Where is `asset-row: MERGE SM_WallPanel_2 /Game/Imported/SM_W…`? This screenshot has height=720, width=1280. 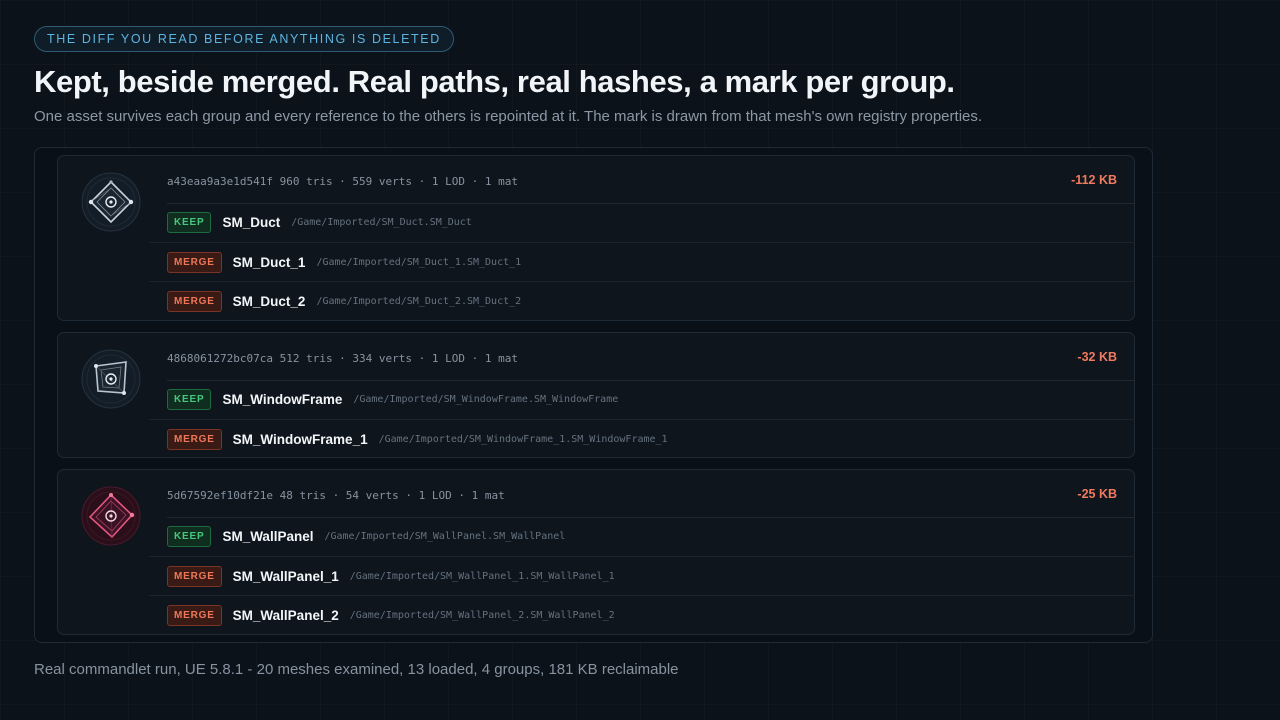
asset-row: MERGE SM_WallPanel_2 /Game/Imported/SM_W… is located at coordinates (641, 615).